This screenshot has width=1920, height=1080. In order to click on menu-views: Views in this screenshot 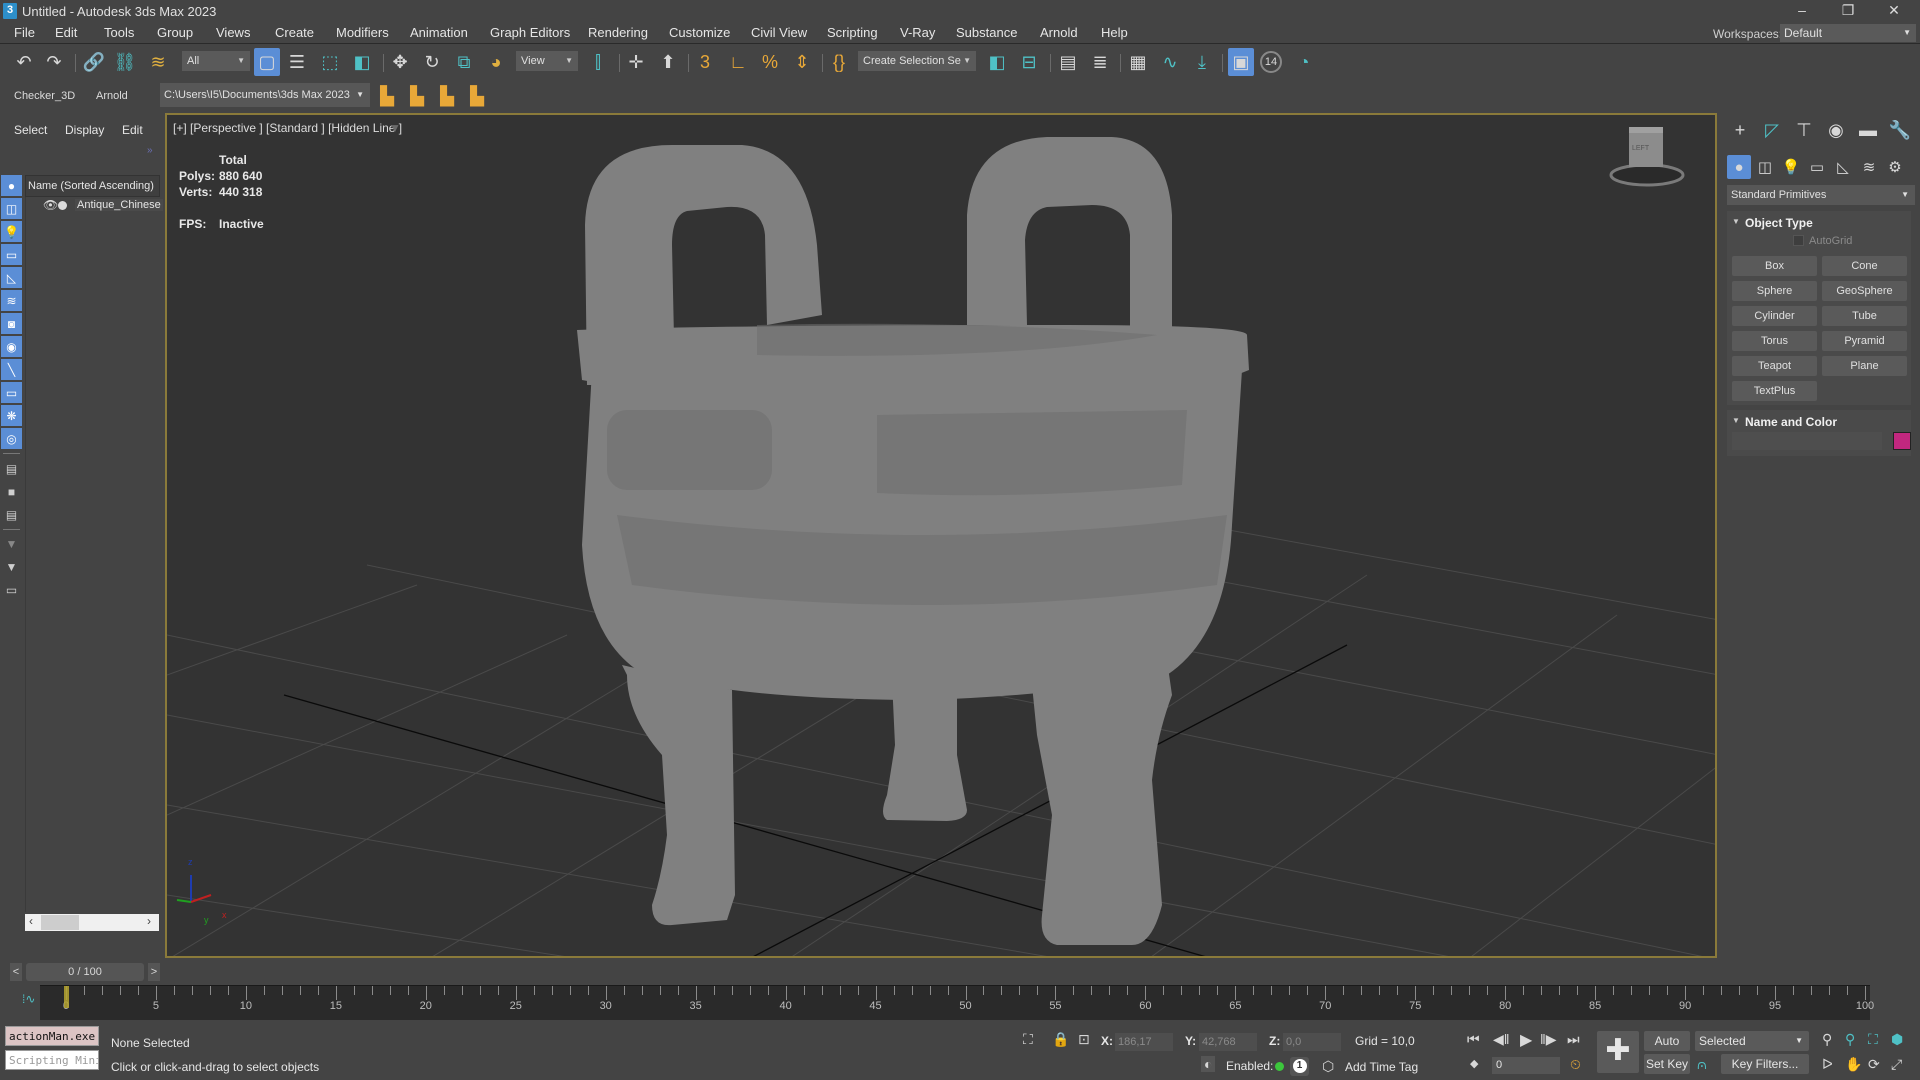, I will do `click(233, 32)`.